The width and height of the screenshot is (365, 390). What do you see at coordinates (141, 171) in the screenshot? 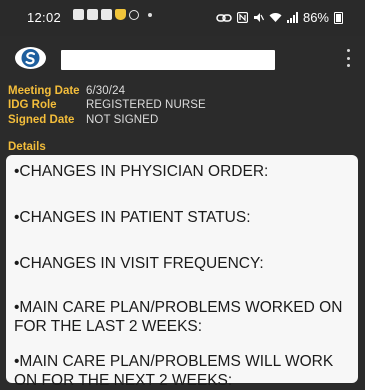
I see `details-line: •CHANGES IN PHYSICIAN ORDER:` at bounding box center [141, 171].